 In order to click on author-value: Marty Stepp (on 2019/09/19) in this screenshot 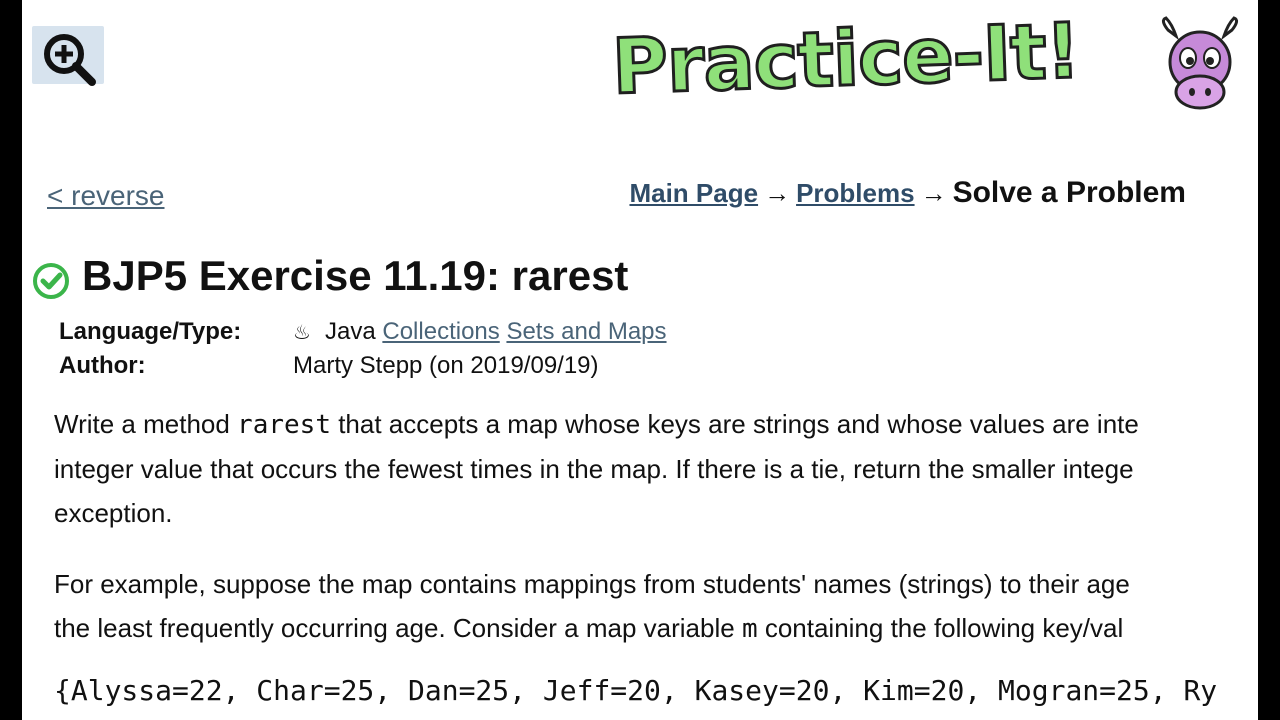, I will do `click(446, 365)`.